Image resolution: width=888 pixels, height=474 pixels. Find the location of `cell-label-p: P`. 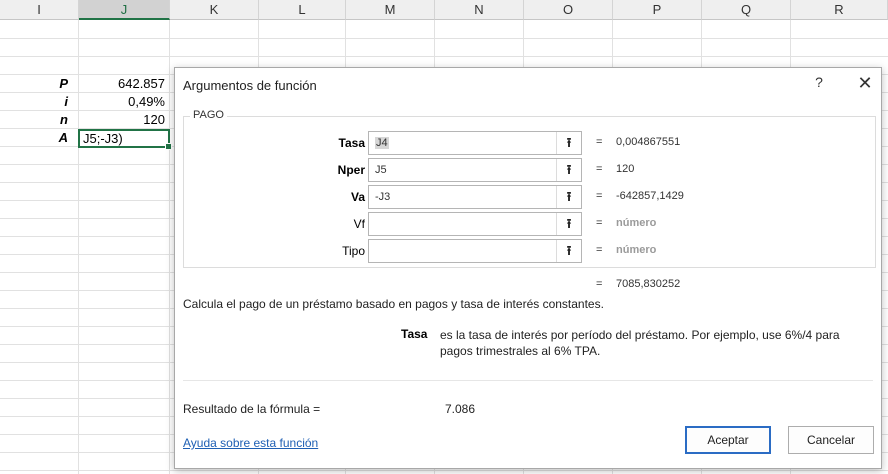

cell-label-p: P is located at coordinates (39, 83).